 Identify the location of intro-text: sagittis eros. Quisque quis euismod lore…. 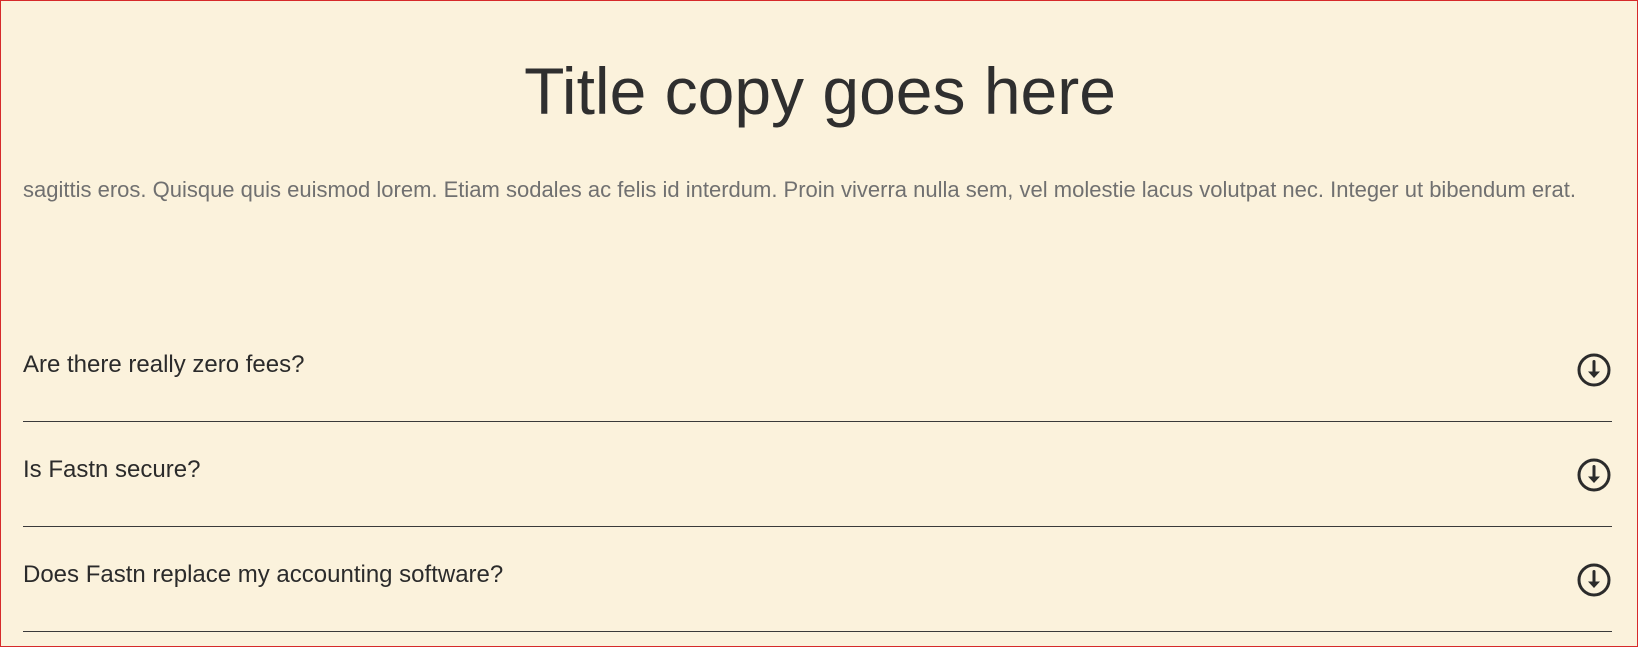
(799, 189).